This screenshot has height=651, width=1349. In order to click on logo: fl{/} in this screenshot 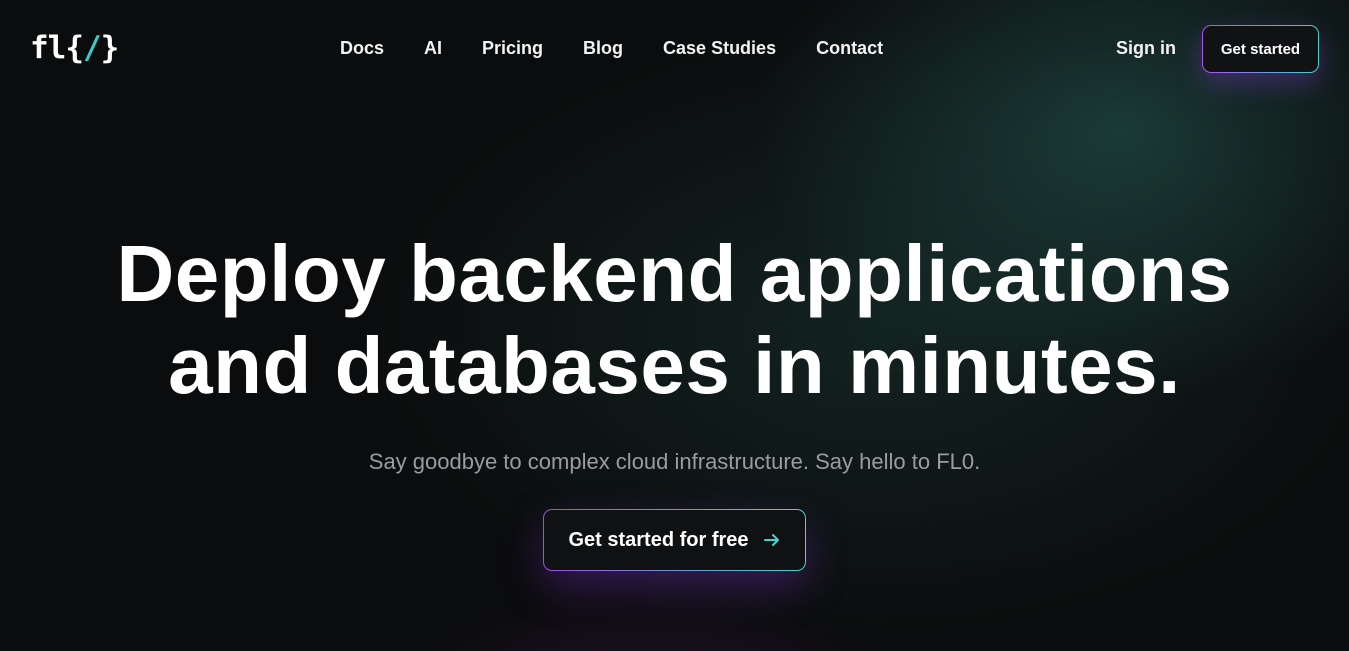, I will do `click(75, 48)`.